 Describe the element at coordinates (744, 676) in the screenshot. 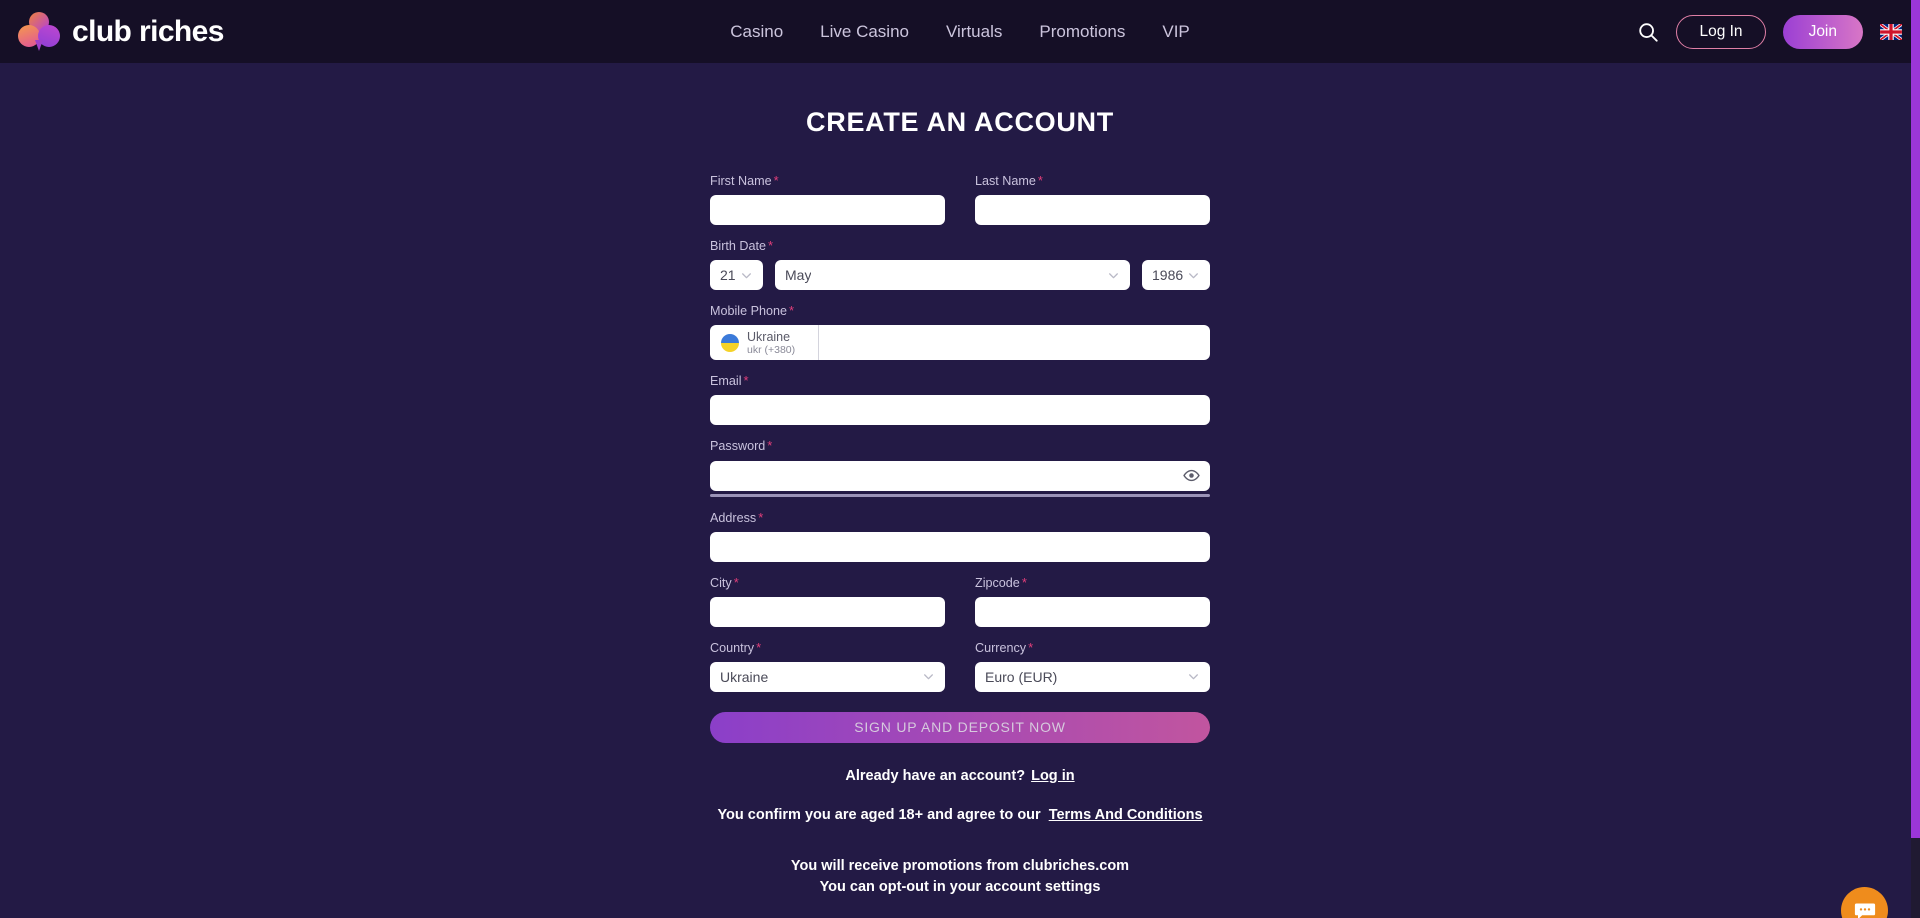

I see `country-value: Ukraine` at that location.